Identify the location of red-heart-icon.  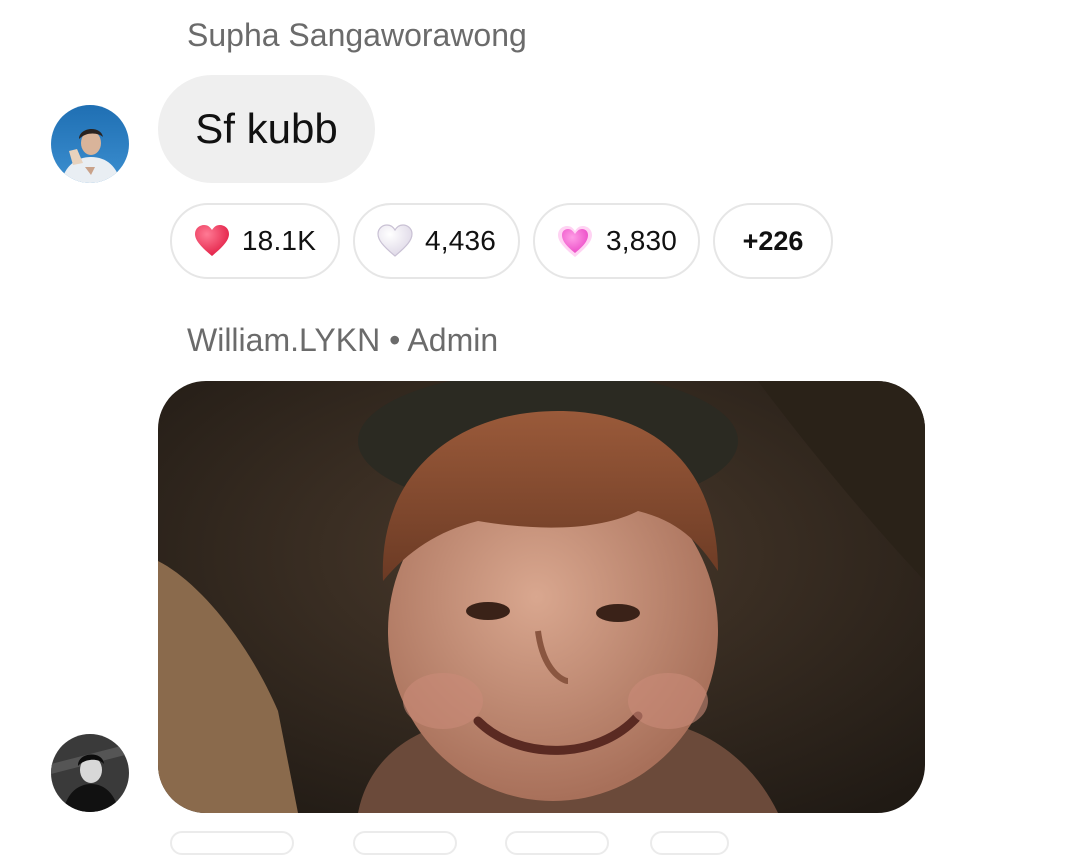
(211, 240).